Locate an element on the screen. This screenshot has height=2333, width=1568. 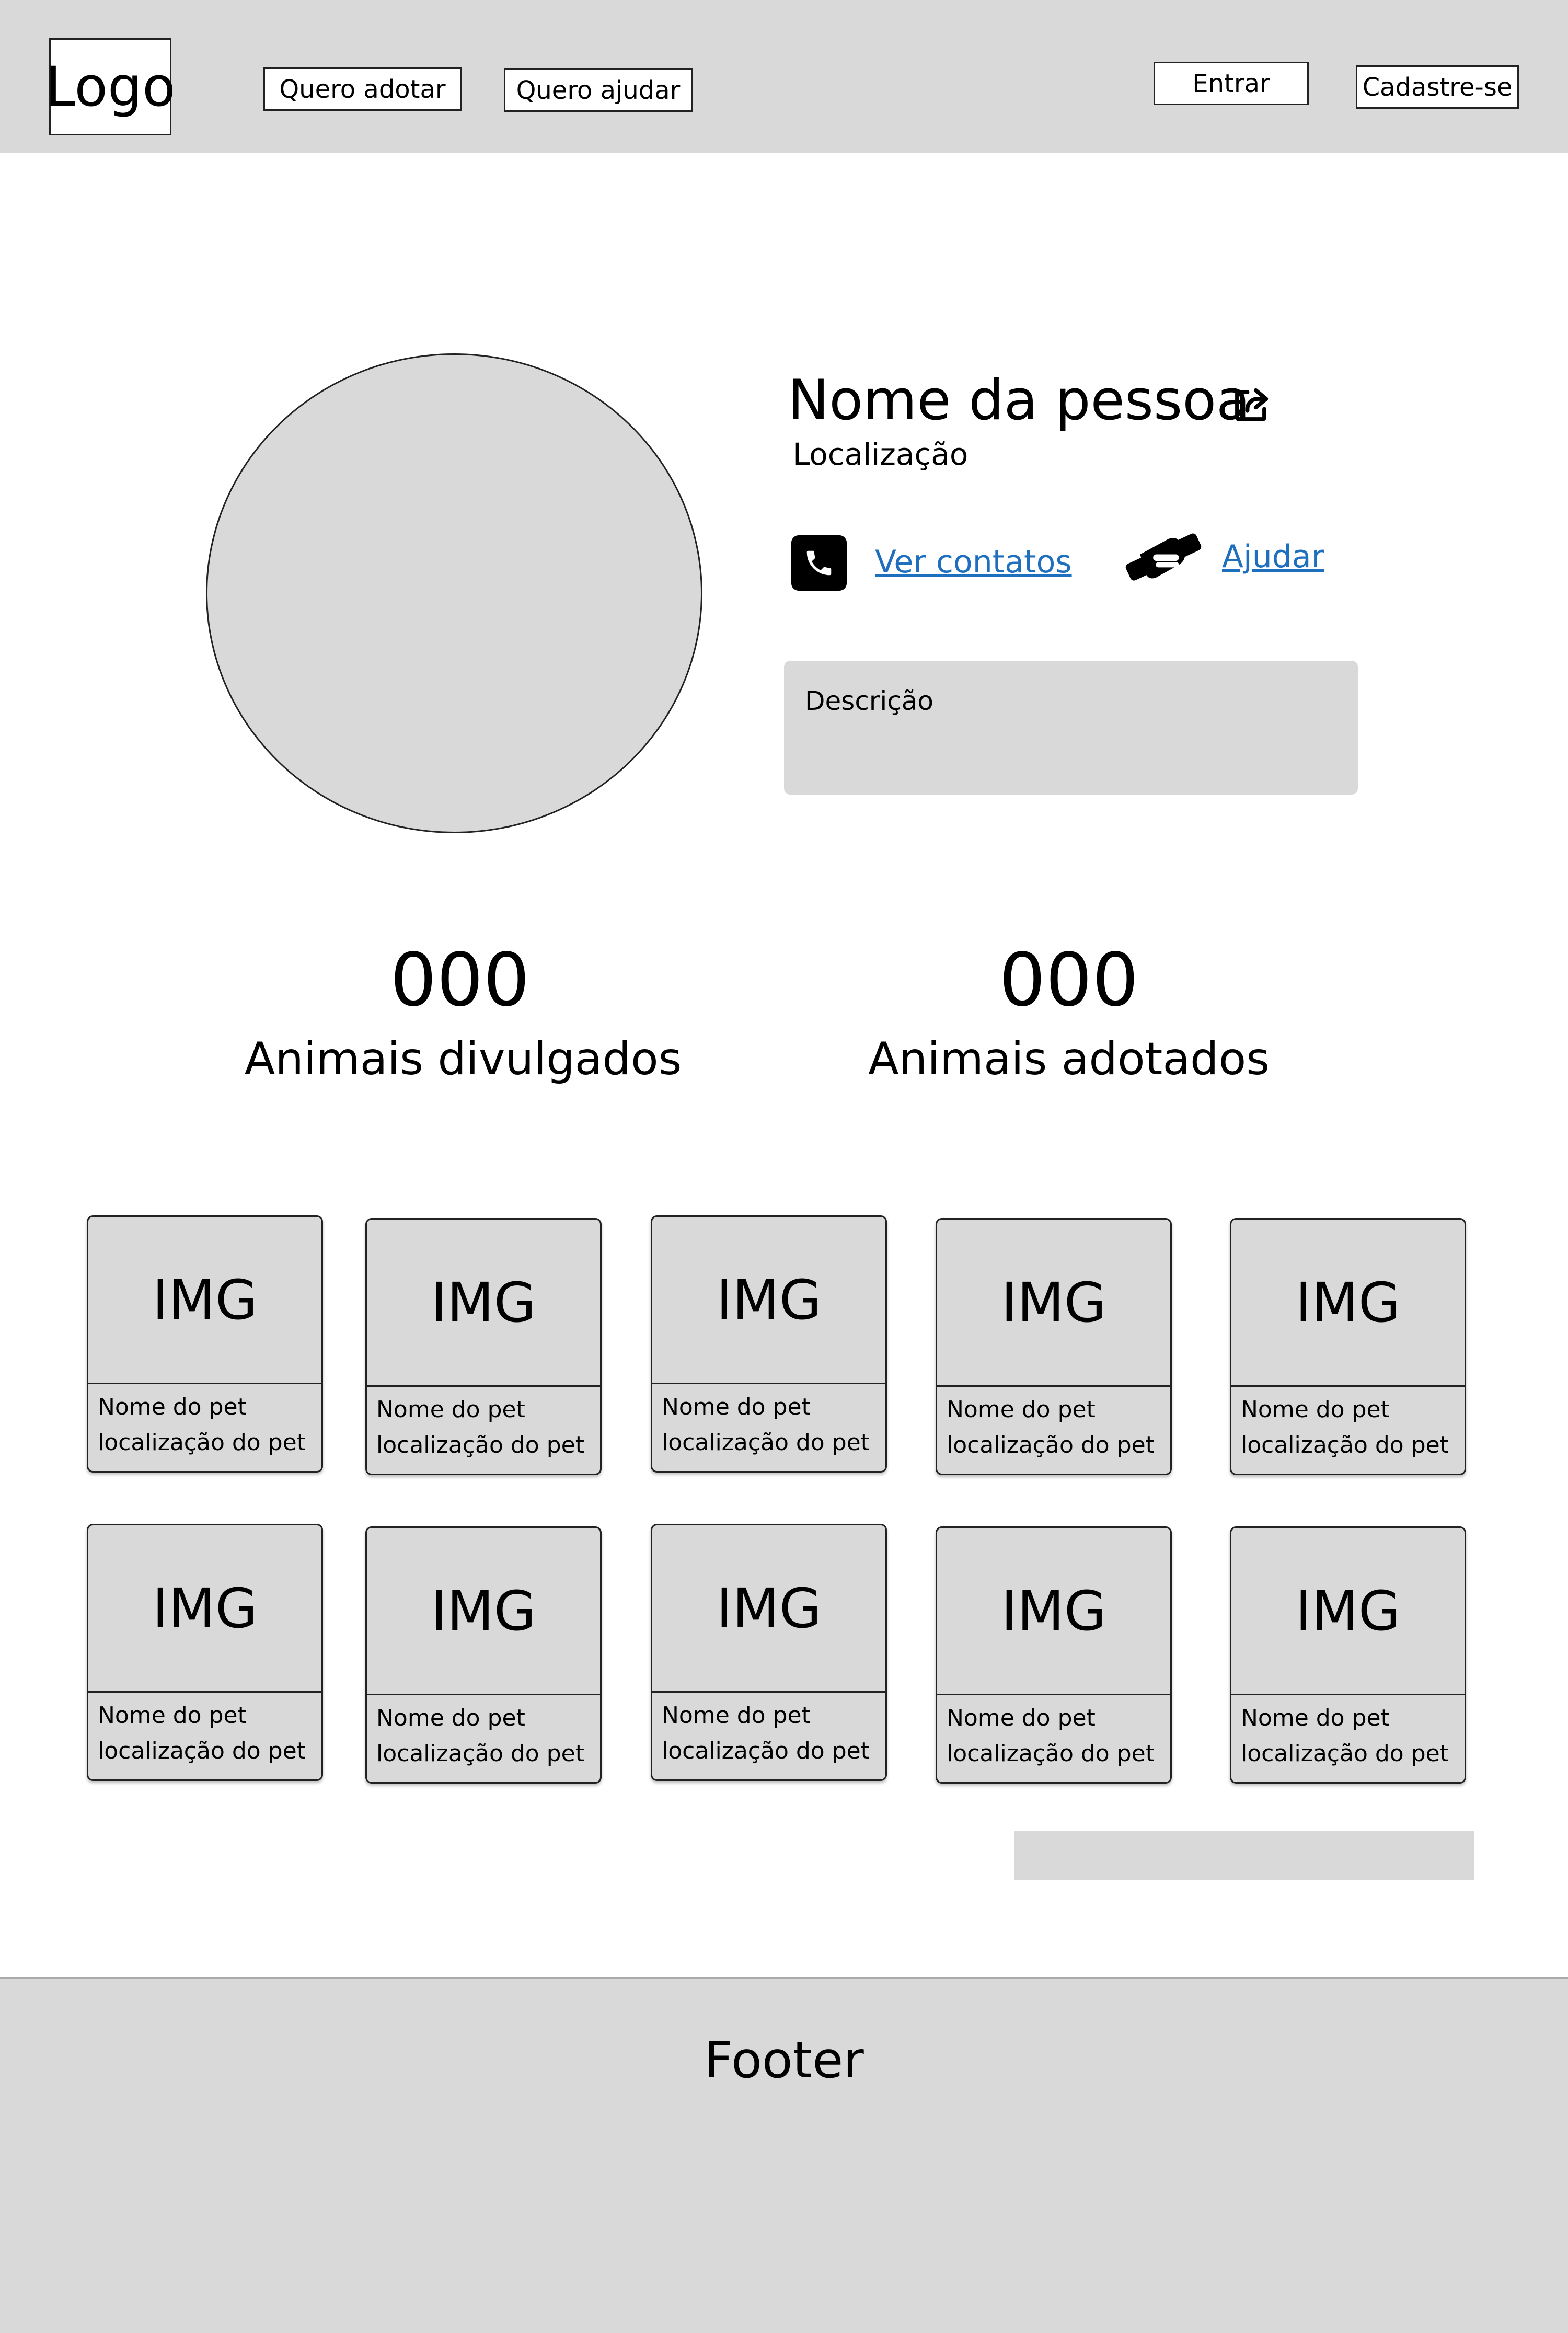
stat-adopted-count: 000 is located at coordinates (1069, 981).